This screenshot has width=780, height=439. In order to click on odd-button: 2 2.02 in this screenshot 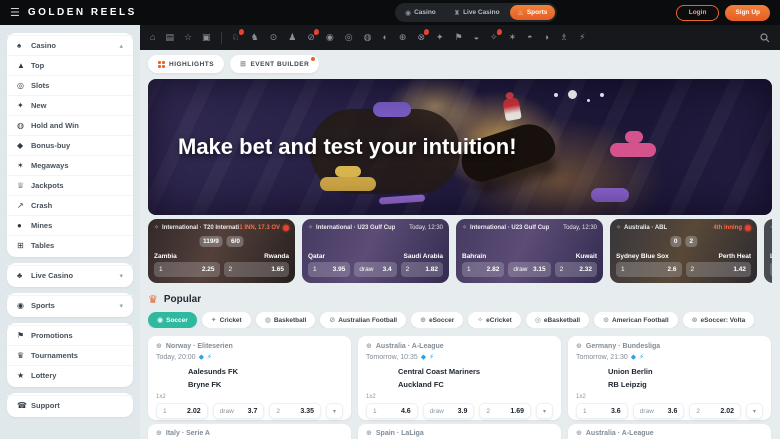, I will do `click(715, 411)`.